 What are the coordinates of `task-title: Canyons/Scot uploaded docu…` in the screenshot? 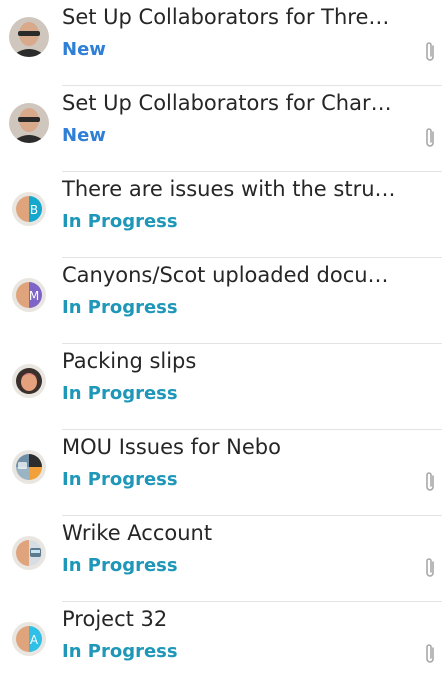 It's located at (237, 275).